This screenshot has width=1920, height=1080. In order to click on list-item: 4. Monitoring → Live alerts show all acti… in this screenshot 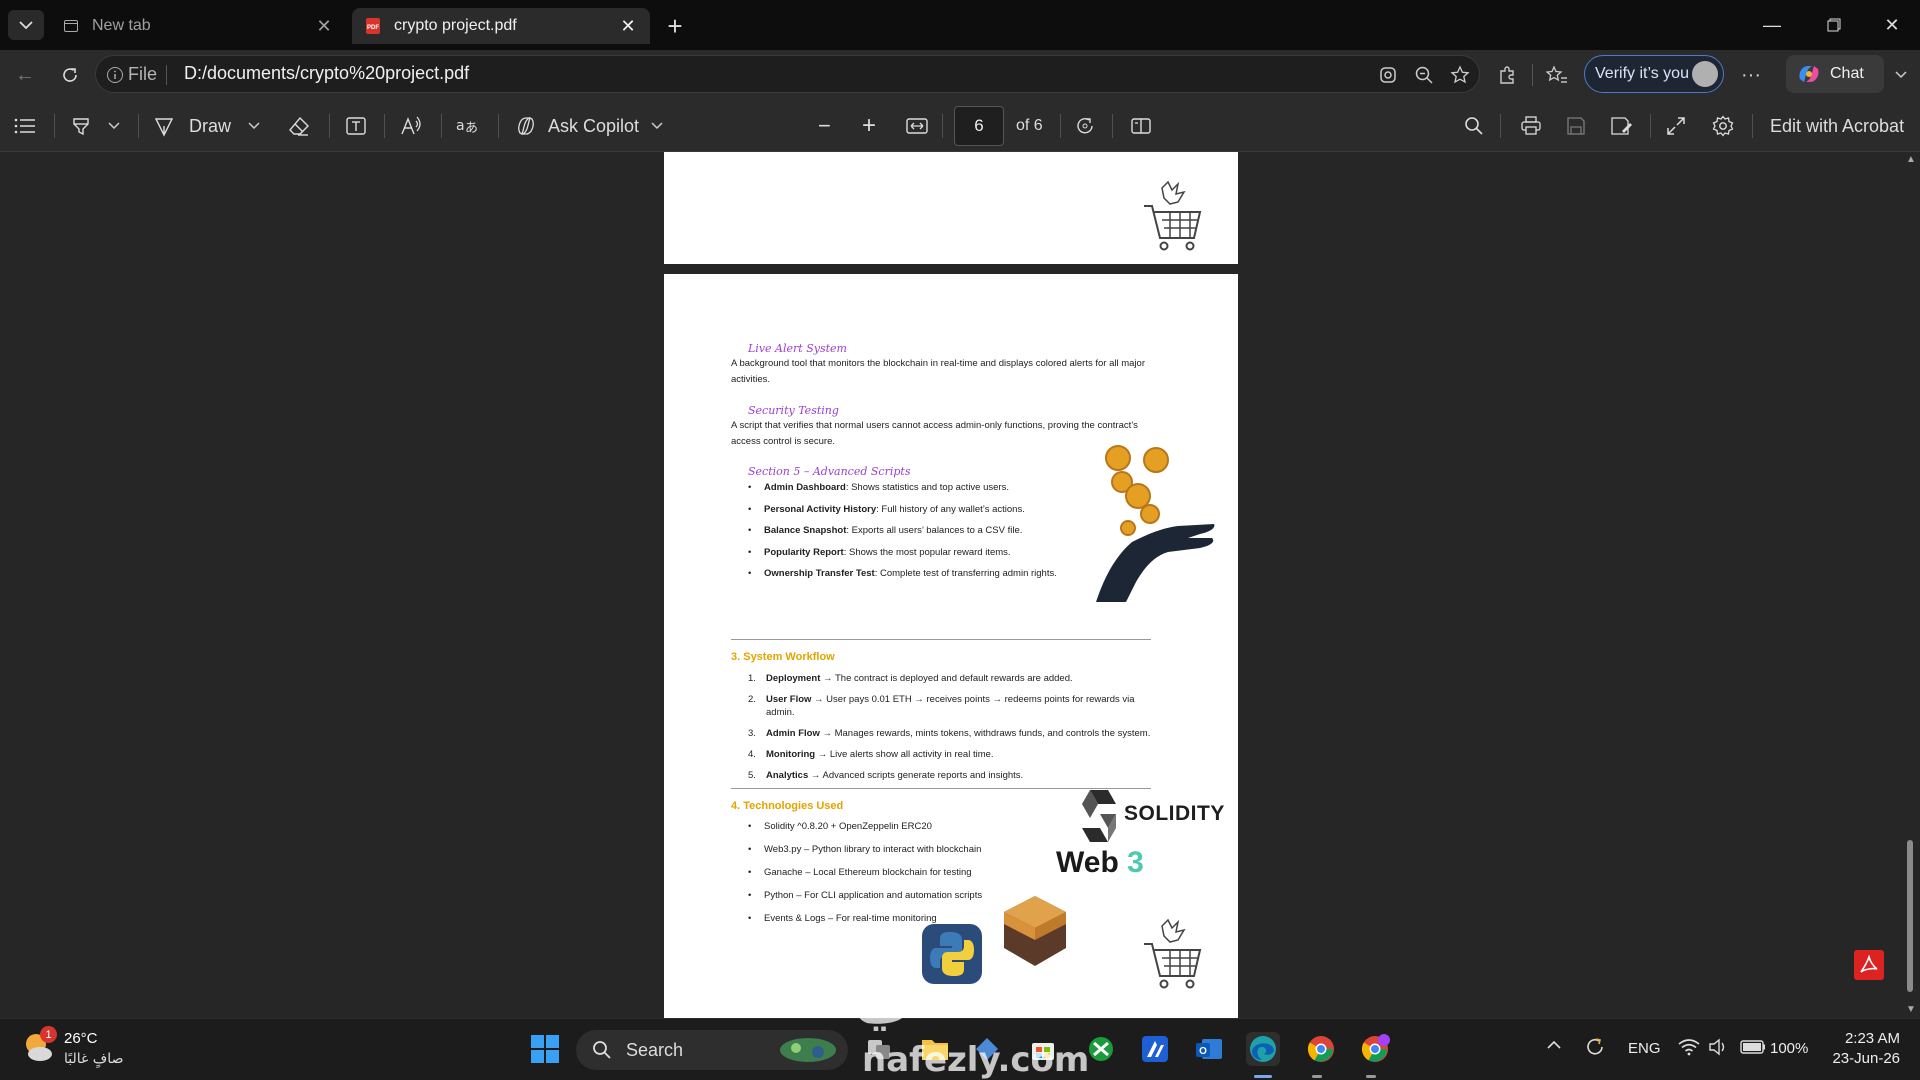, I will do `click(871, 754)`.